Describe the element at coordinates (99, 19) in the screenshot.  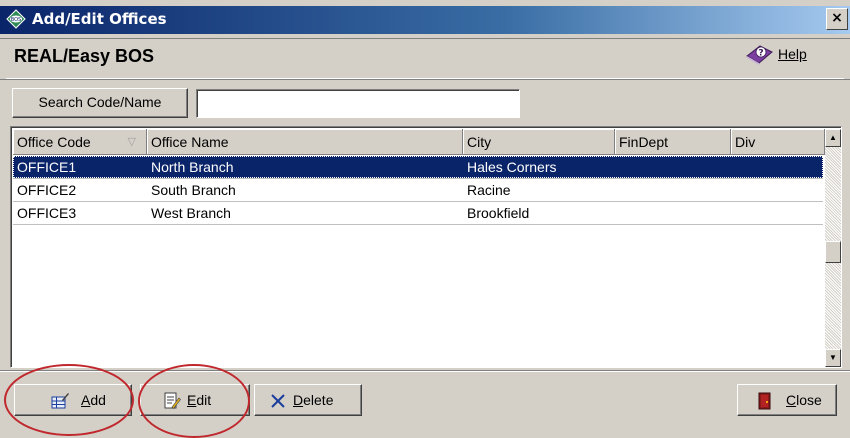
I see `window-title: Add/Edit Offices` at that location.